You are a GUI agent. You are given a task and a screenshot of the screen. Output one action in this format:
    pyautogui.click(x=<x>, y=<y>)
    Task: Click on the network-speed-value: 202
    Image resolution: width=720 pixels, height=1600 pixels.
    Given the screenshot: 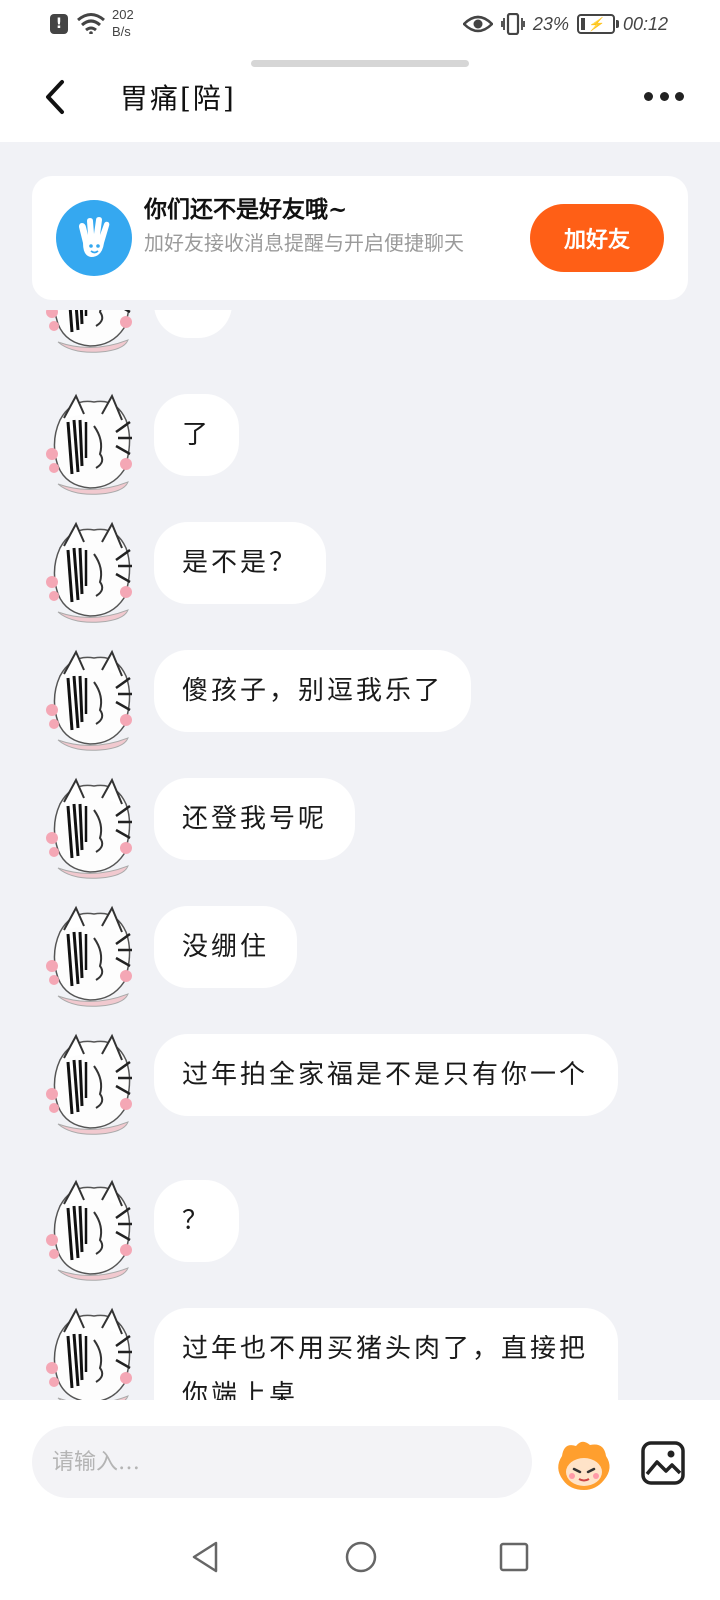 What is the action you would take?
    pyautogui.click(x=123, y=14)
    